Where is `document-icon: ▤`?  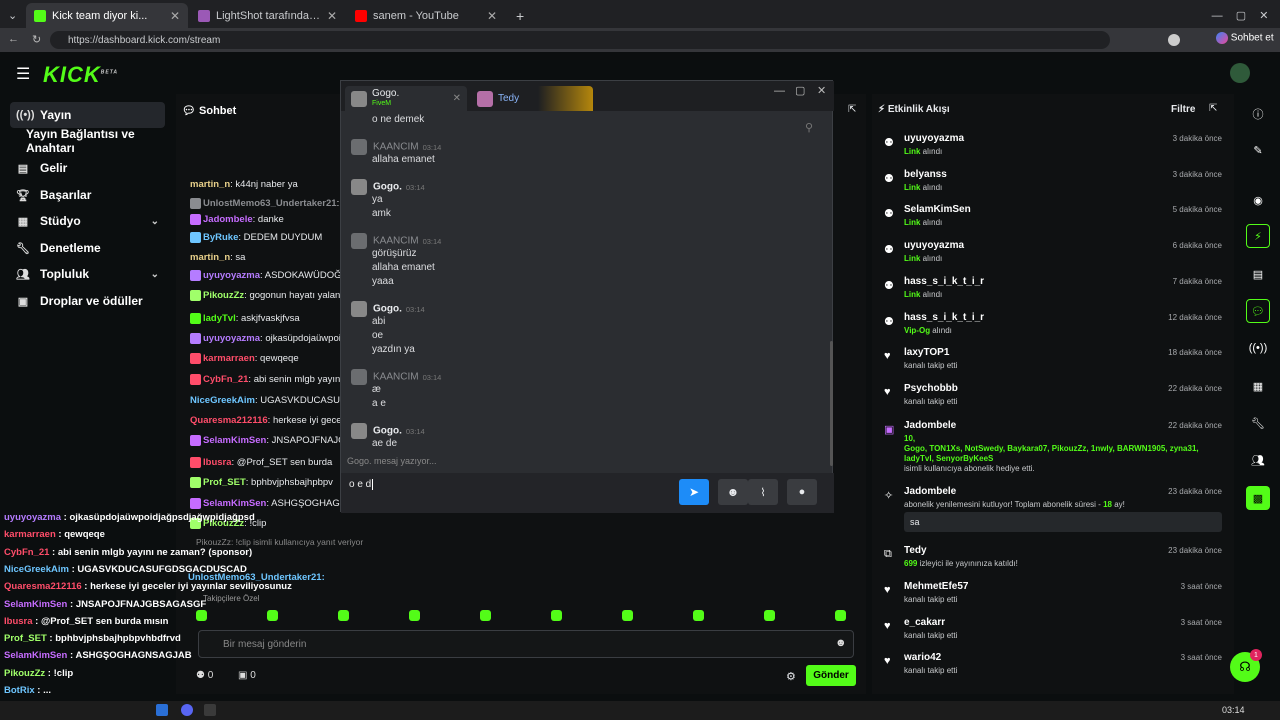 document-icon: ▤ is located at coordinates (1258, 274).